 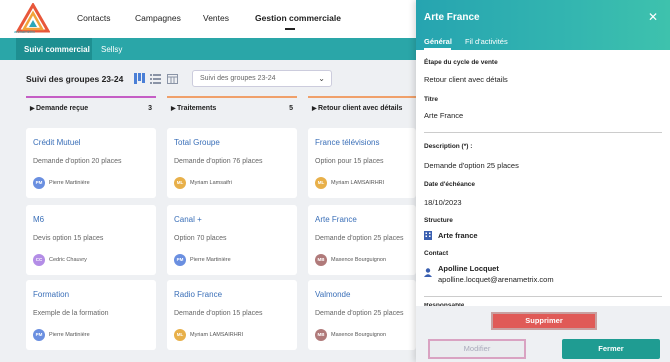 What do you see at coordinates (349, 161) in the screenshot?
I see `card-description: Option pour 15 places` at bounding box center [349, 161].